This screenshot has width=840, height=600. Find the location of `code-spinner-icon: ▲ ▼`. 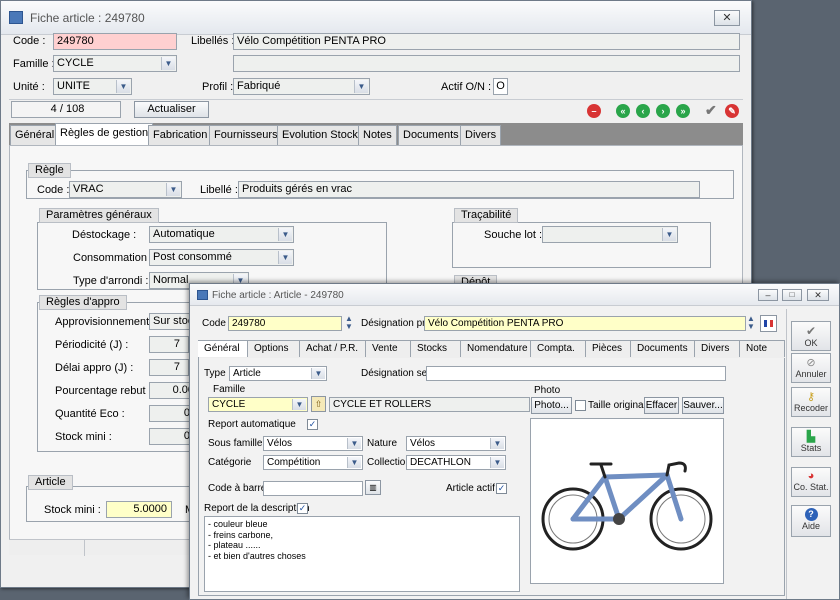

code-spinner-icon: ▲ ▼ is located at coordinates (349, 323).